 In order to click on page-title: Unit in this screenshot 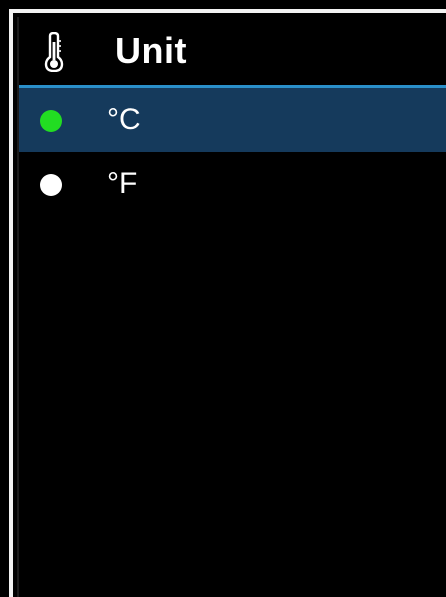, I will do `click(151, 50)`.